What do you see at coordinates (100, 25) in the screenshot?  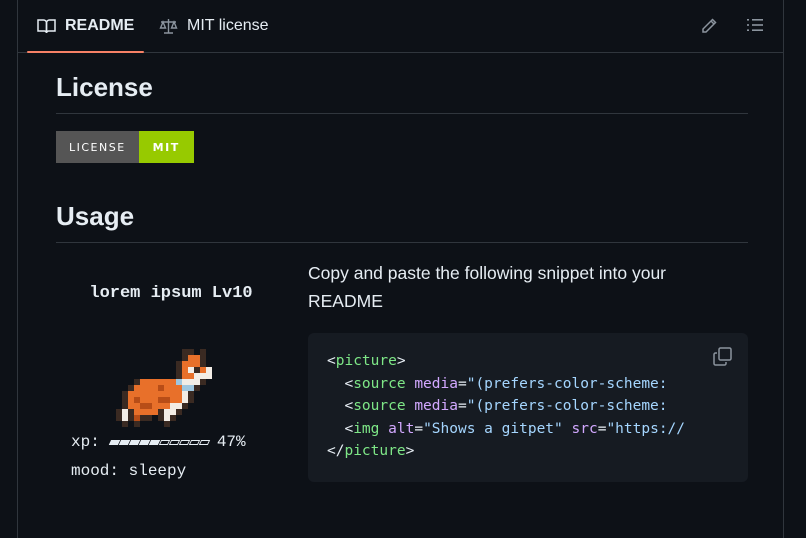 I see `tab-readme-label: README` at bounding box center [100, 25].